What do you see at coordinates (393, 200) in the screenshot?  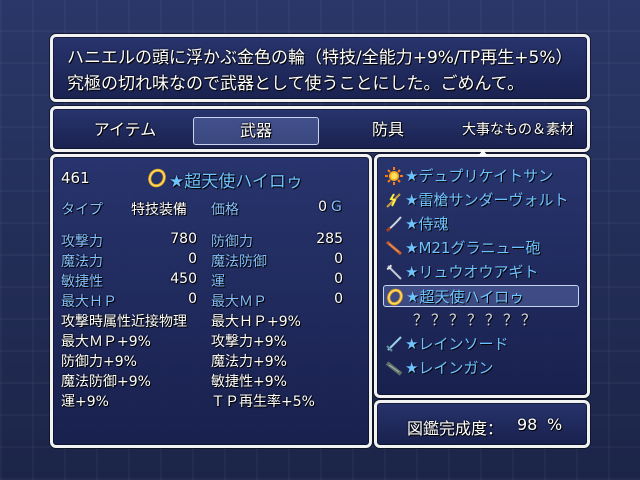 I see `lightning-spear-icon` at bounding box center [393, 200].